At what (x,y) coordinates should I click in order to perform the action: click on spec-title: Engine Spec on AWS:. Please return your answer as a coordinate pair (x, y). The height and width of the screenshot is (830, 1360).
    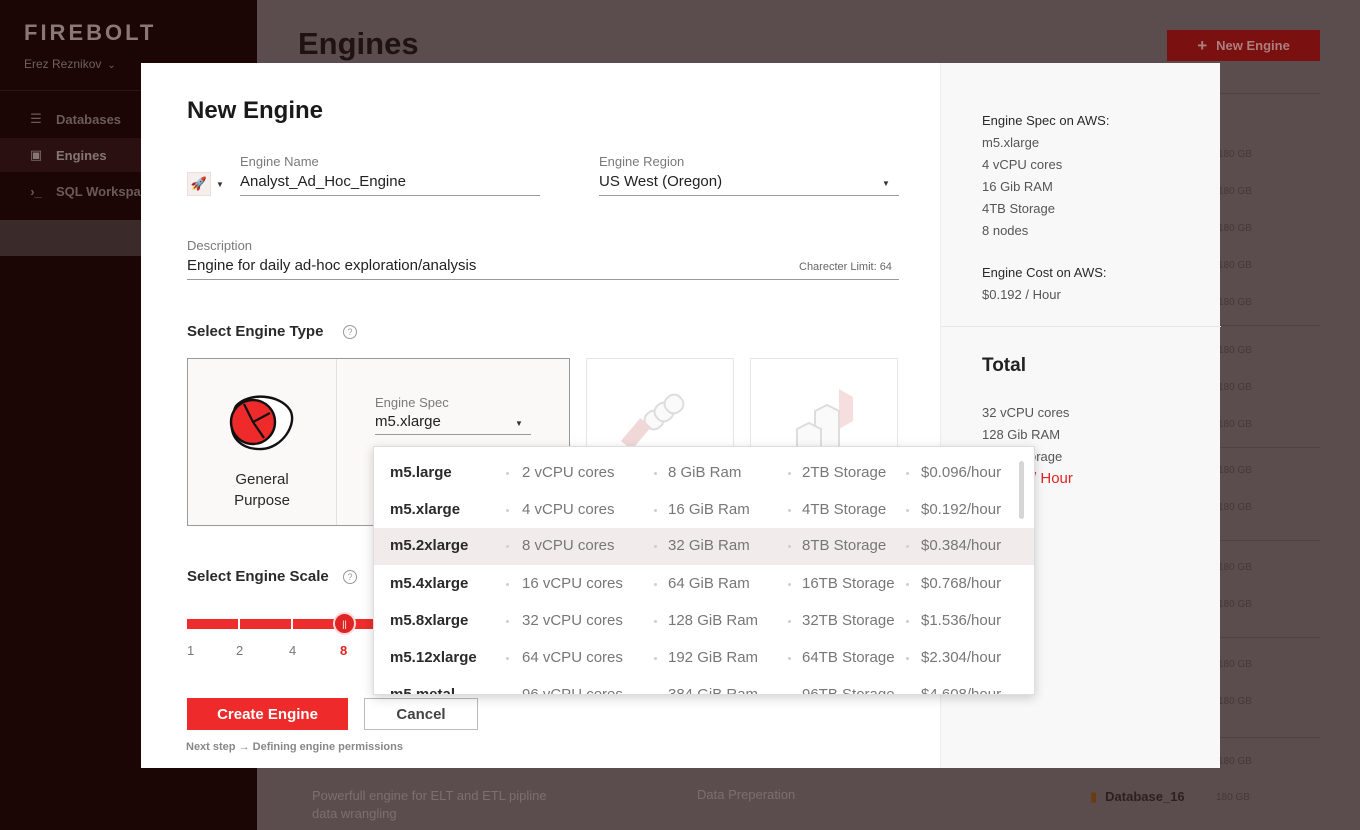
    Looking at the image, I should click on (1046, 120).